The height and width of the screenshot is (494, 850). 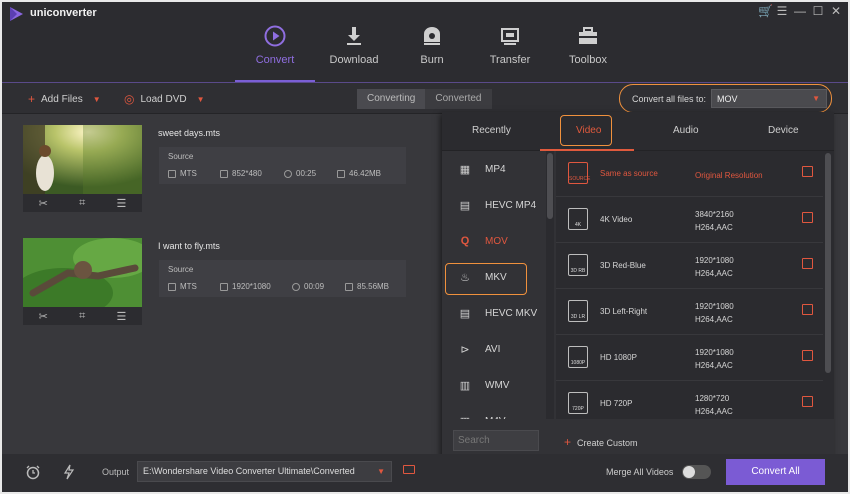 What do you see at coordinates (494, 349) in the screenshot?
I see `format-item-avi: ⊳ AVI` at bounding box center [494, 349].